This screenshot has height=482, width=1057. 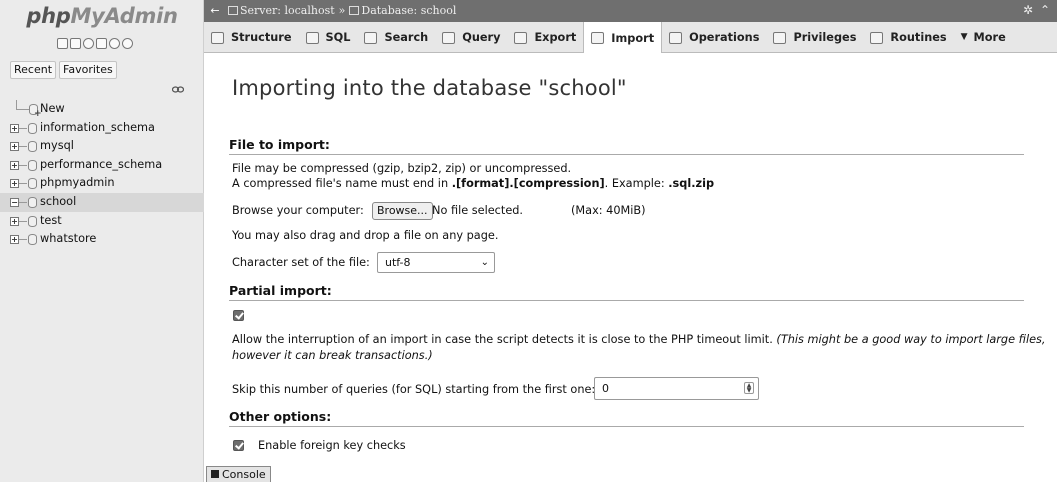 What do you see at coordinates (102, 202) in the screenshot?
I see `tree-item-database: − school` at bounding box center [102, 202].